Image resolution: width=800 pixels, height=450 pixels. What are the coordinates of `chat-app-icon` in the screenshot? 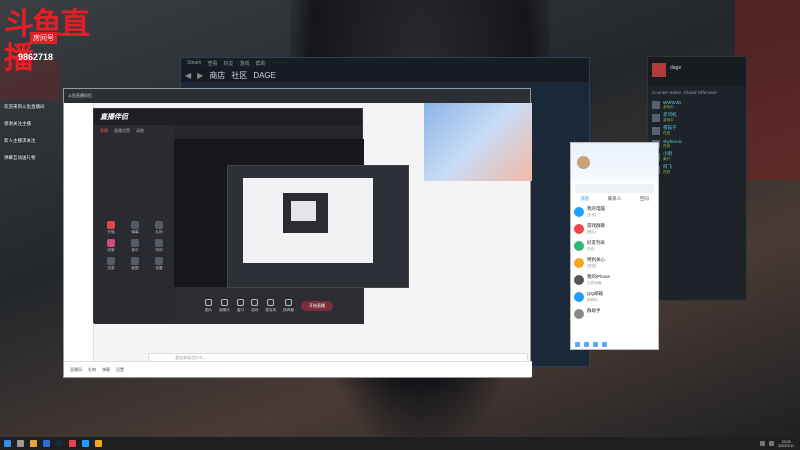 It's located at (85, 443).